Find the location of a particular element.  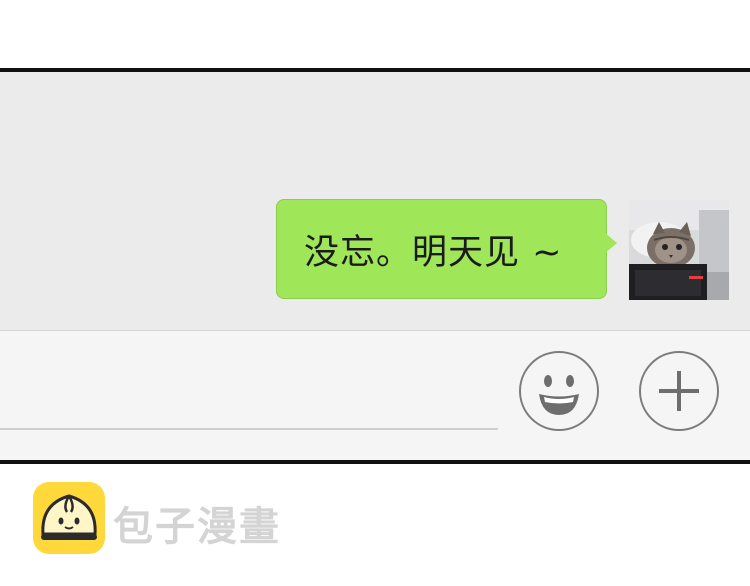

message-input is located at coordinates (249, 429).